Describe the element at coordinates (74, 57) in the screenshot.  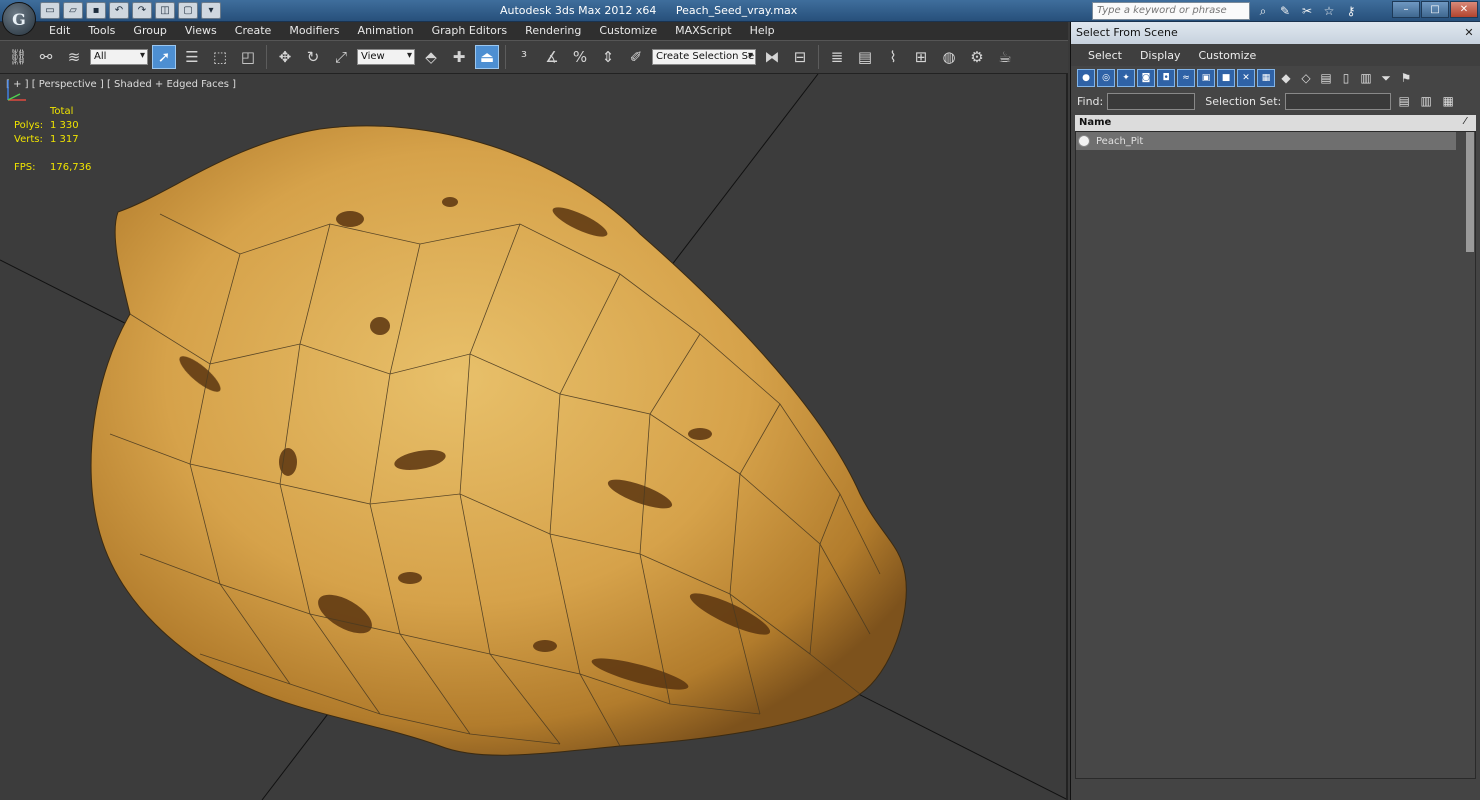
I see `bind-space-warp-icon: ≋` at that location.